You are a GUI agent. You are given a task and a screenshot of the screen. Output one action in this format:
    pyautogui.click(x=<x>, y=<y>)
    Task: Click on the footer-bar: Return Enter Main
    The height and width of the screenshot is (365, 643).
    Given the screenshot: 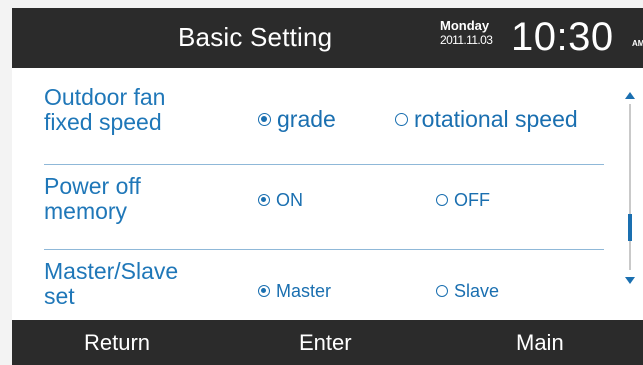 What is the action you would take?
    pyautogui.click(x=327, y=342)
    